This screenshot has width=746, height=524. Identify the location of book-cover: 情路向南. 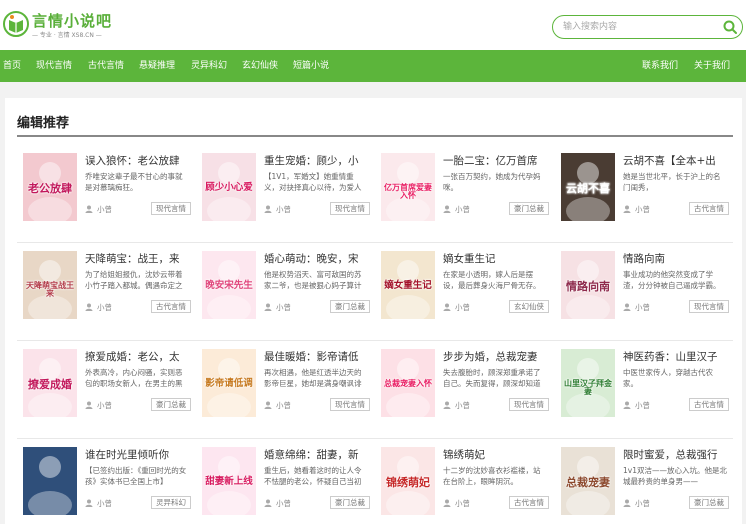
(588, 285).